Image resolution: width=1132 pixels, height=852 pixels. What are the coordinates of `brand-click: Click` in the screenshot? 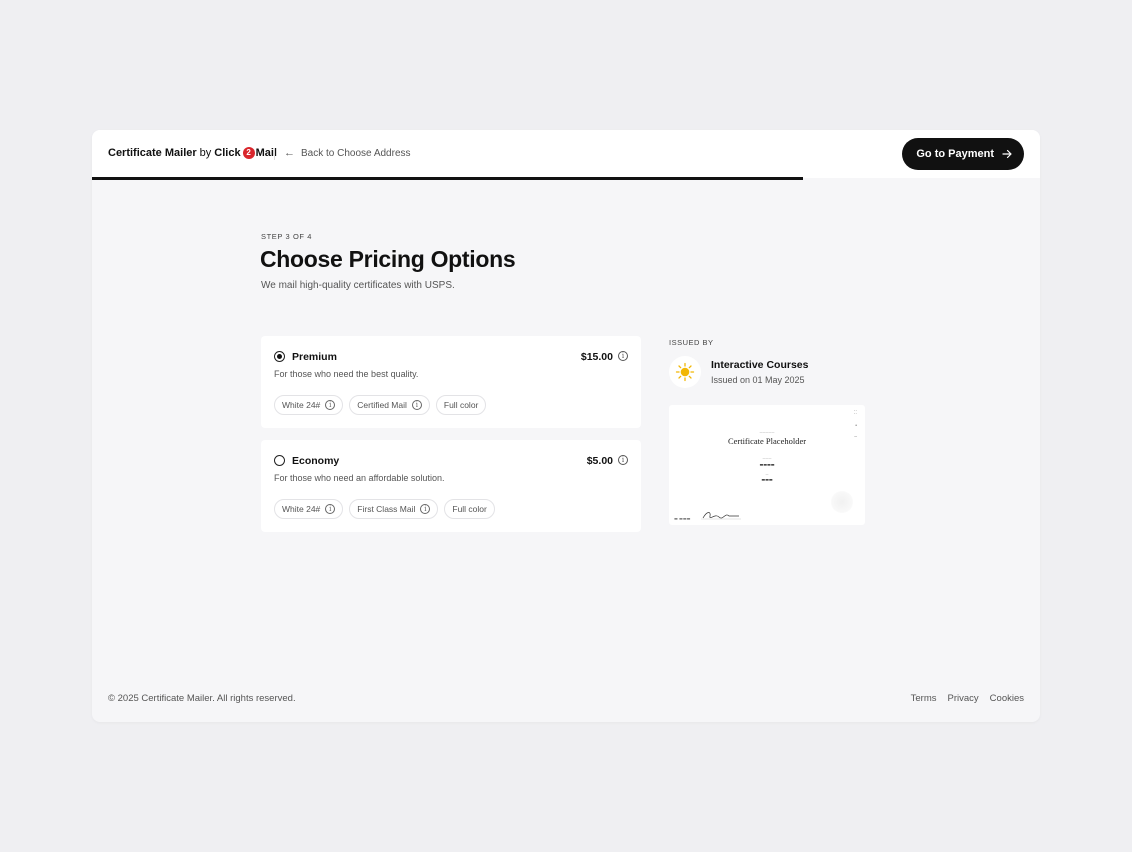 It's located at (227, 153).